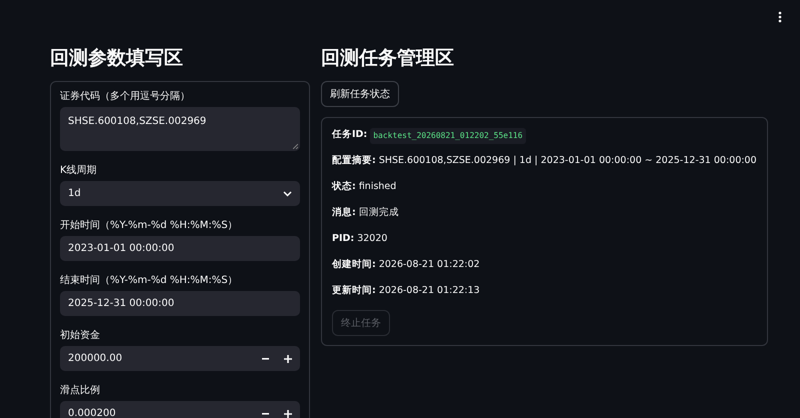 Image resolution: width=800 pixels, height=418 pixels. What do you see at coordinates (180, 303) in the screenshot?
I see `input-field: 2025-12-31 00:00:00` at bounding box center [180, 303].